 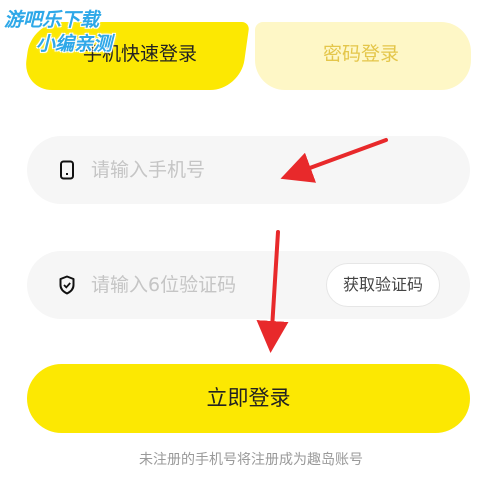 I want to click on phone-field, so click(x=248, y=170).